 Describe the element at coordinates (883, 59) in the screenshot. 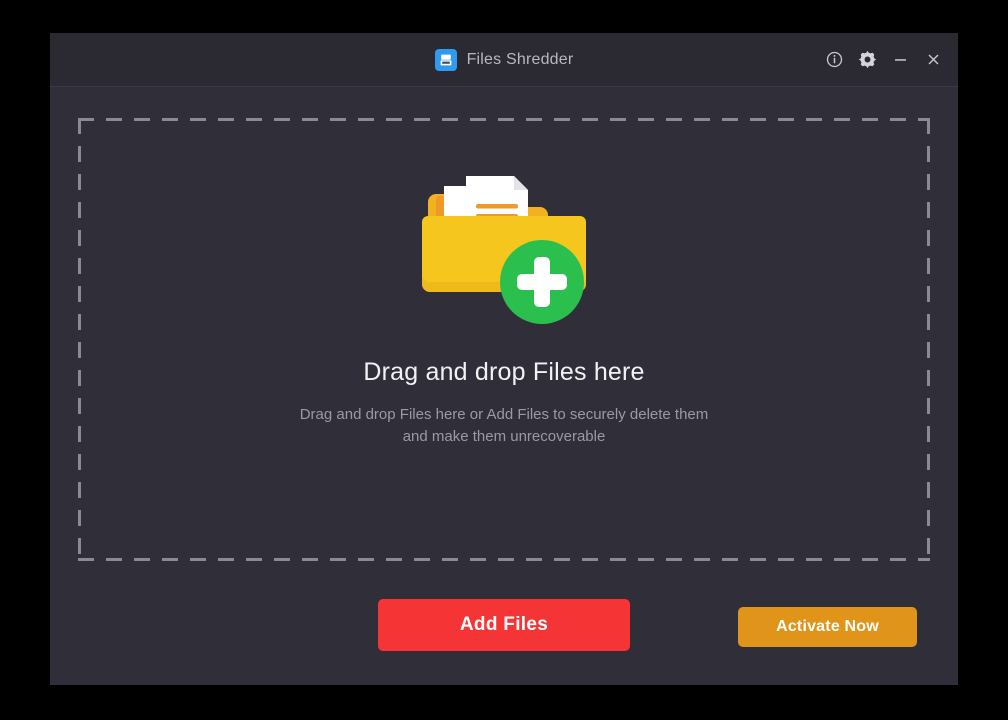

I see `window-controls` at that location.